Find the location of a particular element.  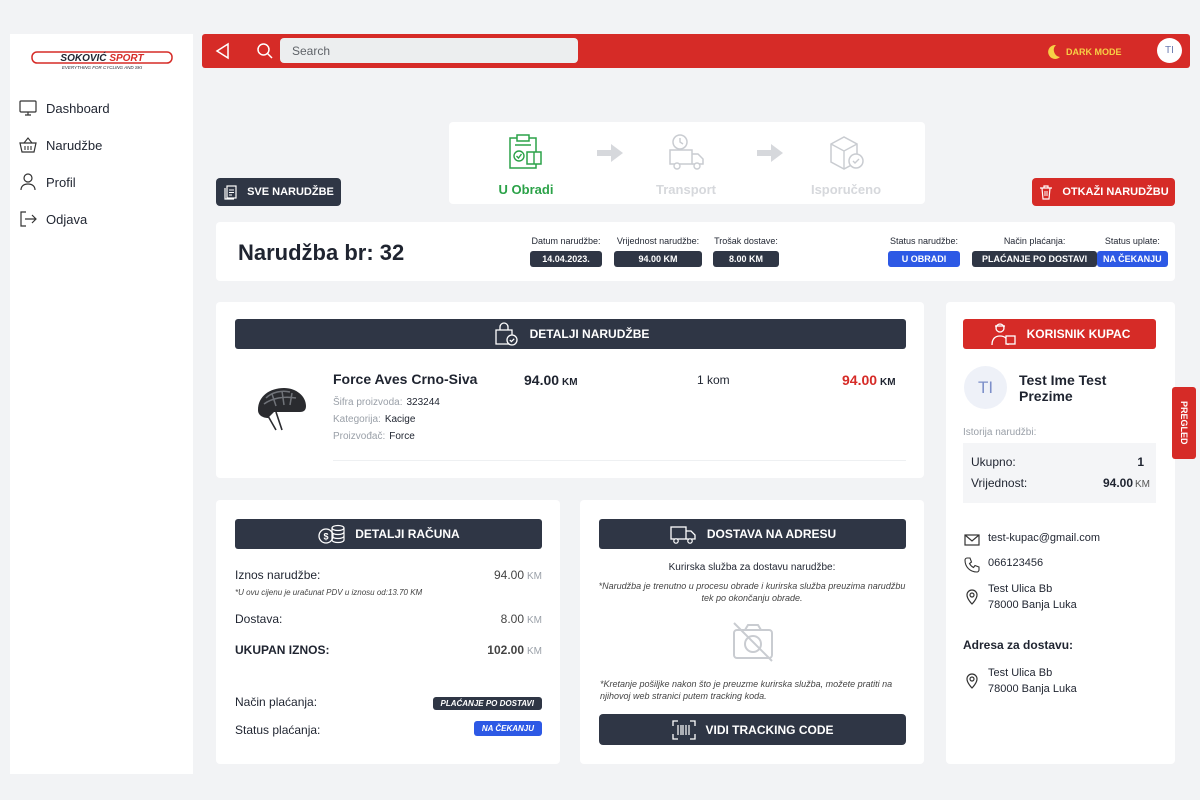

shipping-city: 78000 Banja Luka is located at coordinates (1032, 689).